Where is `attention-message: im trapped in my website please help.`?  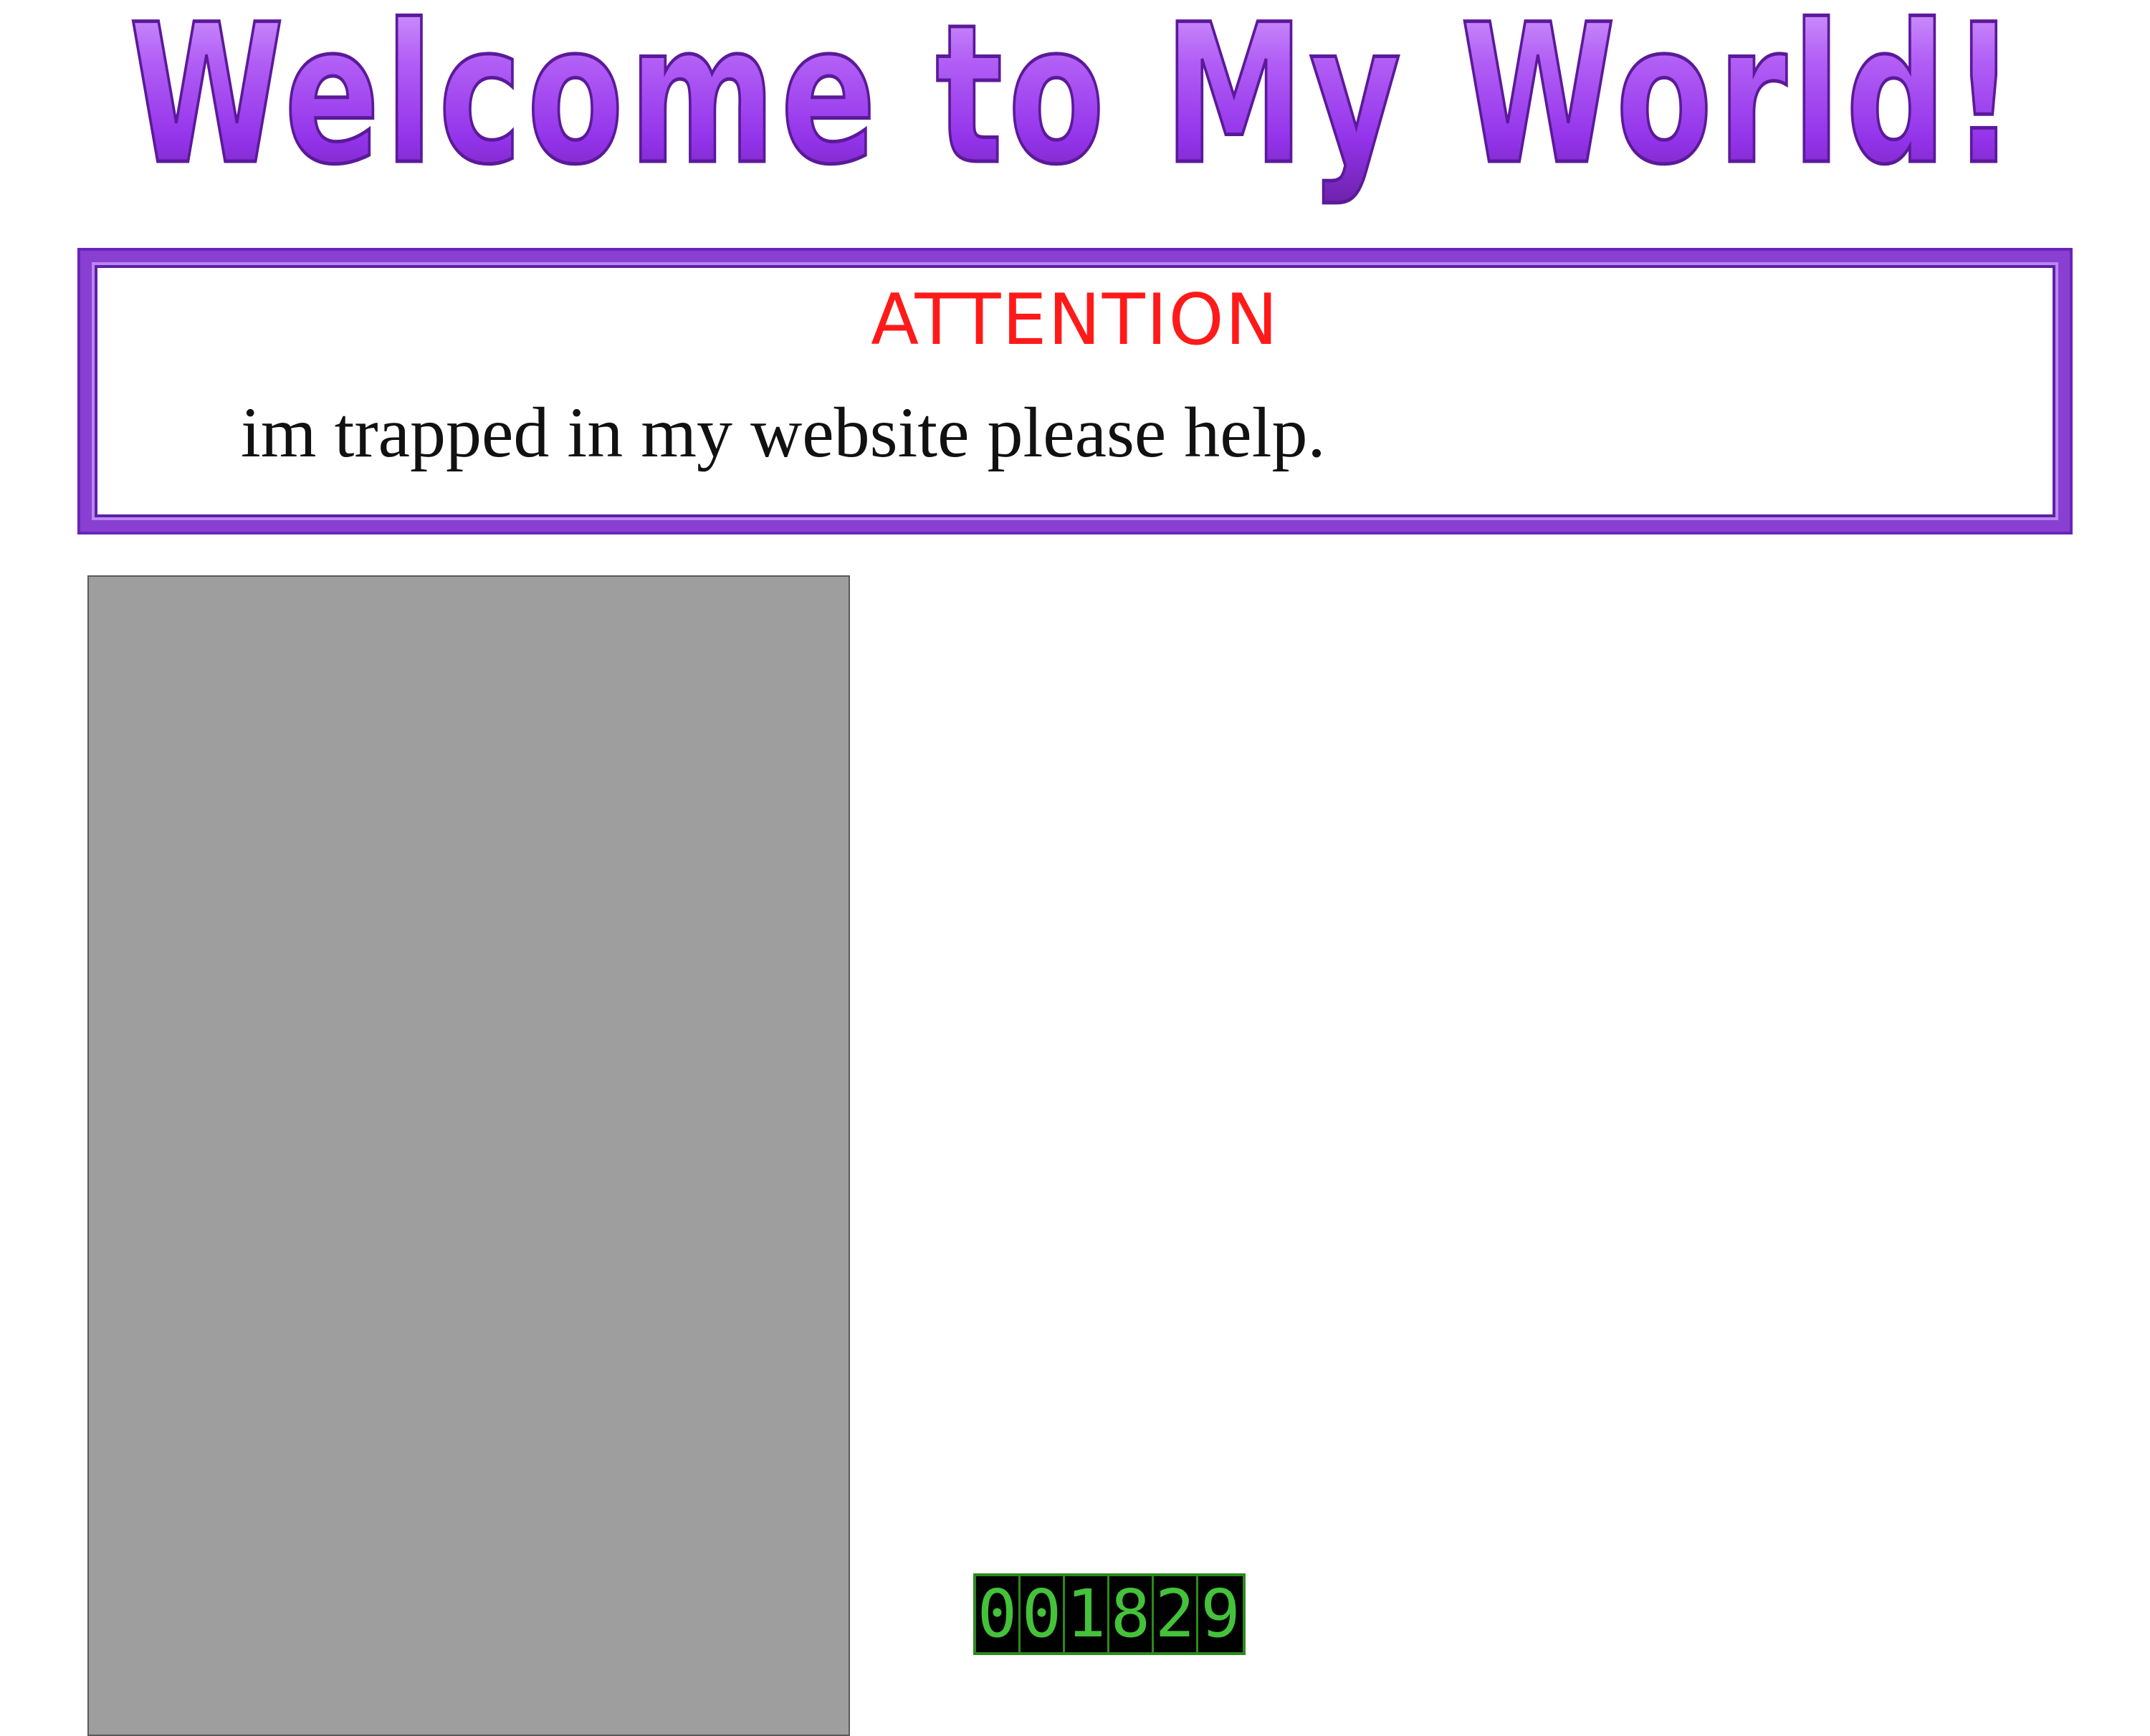
attention-message: im trapped in my website please help. is located at coordinates (783, 432).